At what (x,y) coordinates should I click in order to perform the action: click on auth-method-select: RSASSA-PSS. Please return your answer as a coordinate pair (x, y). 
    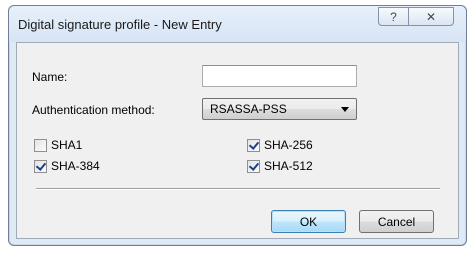
    Looking at the image, I should click on (279, 109).